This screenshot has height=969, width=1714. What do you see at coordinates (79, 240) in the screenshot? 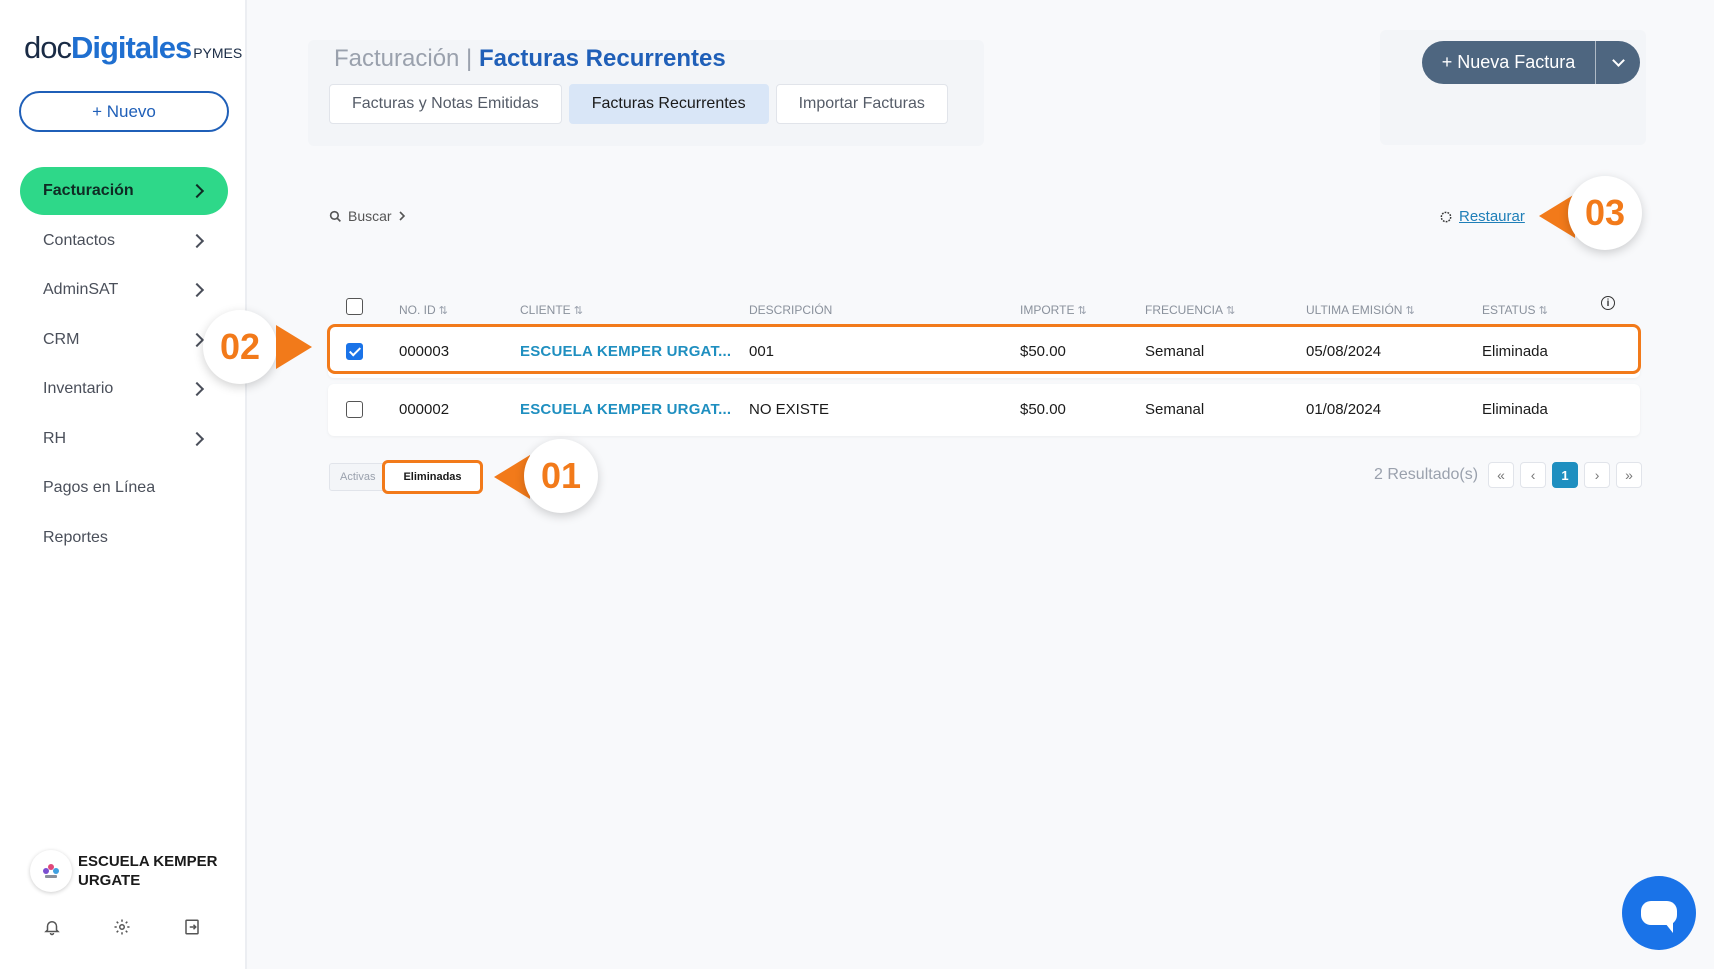
I see `sidebar-item-label: Contactos` at bounding box center [79, 240].